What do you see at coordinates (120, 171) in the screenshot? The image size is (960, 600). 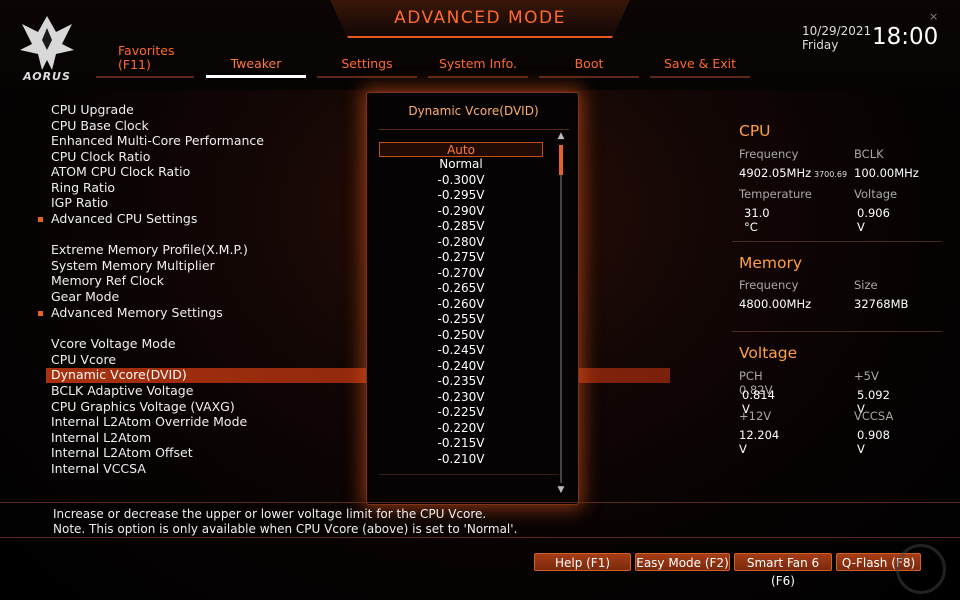 I see `menu-item-atom-clock-ratio: ATOM CPU Clock Ratio` at bounding box center [120, 171].